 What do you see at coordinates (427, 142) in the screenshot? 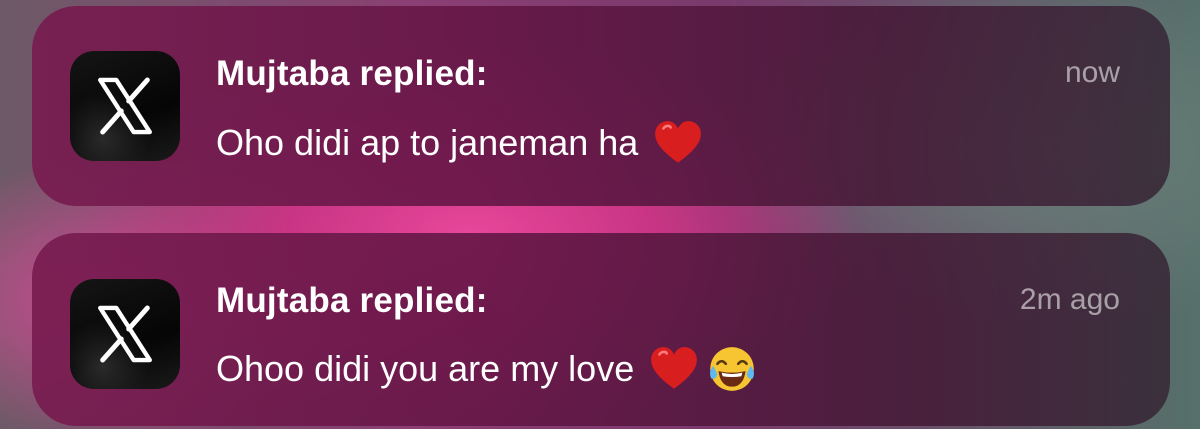
I see `notification-message: Oho didi ap to janeman ha` at bounding box center [427, 142].